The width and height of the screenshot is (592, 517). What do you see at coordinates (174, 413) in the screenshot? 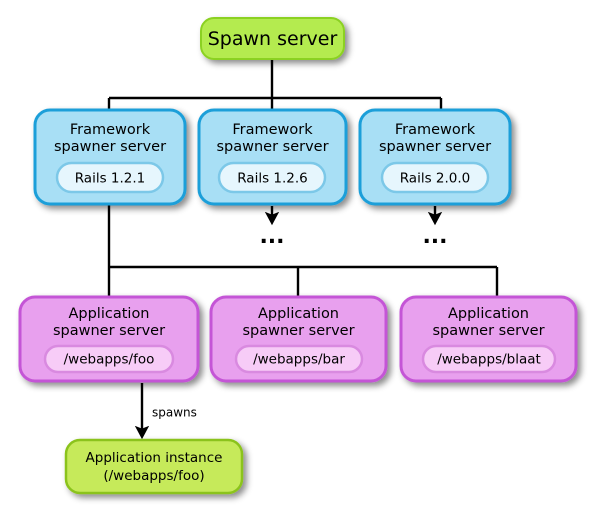
I see `spawns-label: spawns` at bounding box center [174, 413].